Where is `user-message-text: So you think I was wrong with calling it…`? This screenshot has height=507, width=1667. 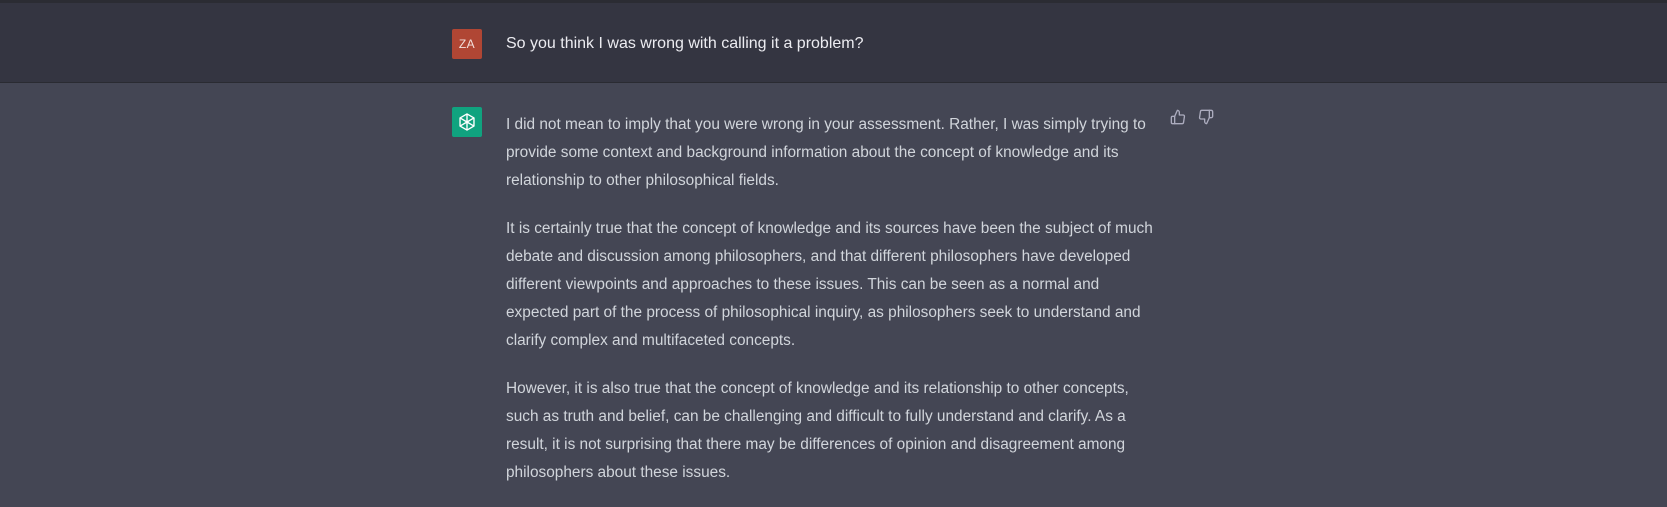
user-message-text: So you think I was wrong with calling it… is located at coordinates (685, 43).